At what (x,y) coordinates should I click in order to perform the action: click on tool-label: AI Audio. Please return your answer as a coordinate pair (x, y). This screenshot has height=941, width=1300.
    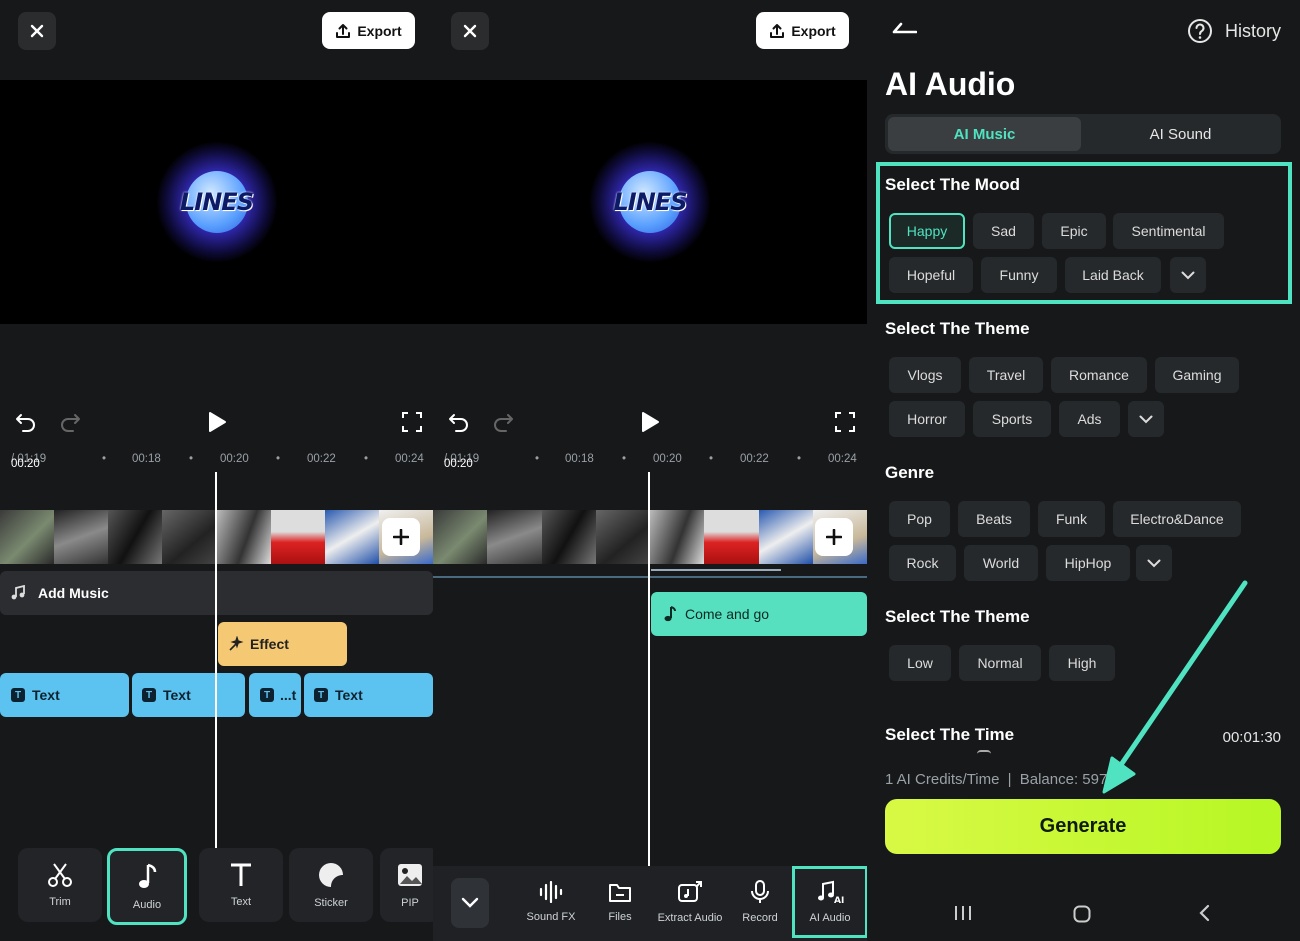
    Looking at the image, I should click on (830, 918).